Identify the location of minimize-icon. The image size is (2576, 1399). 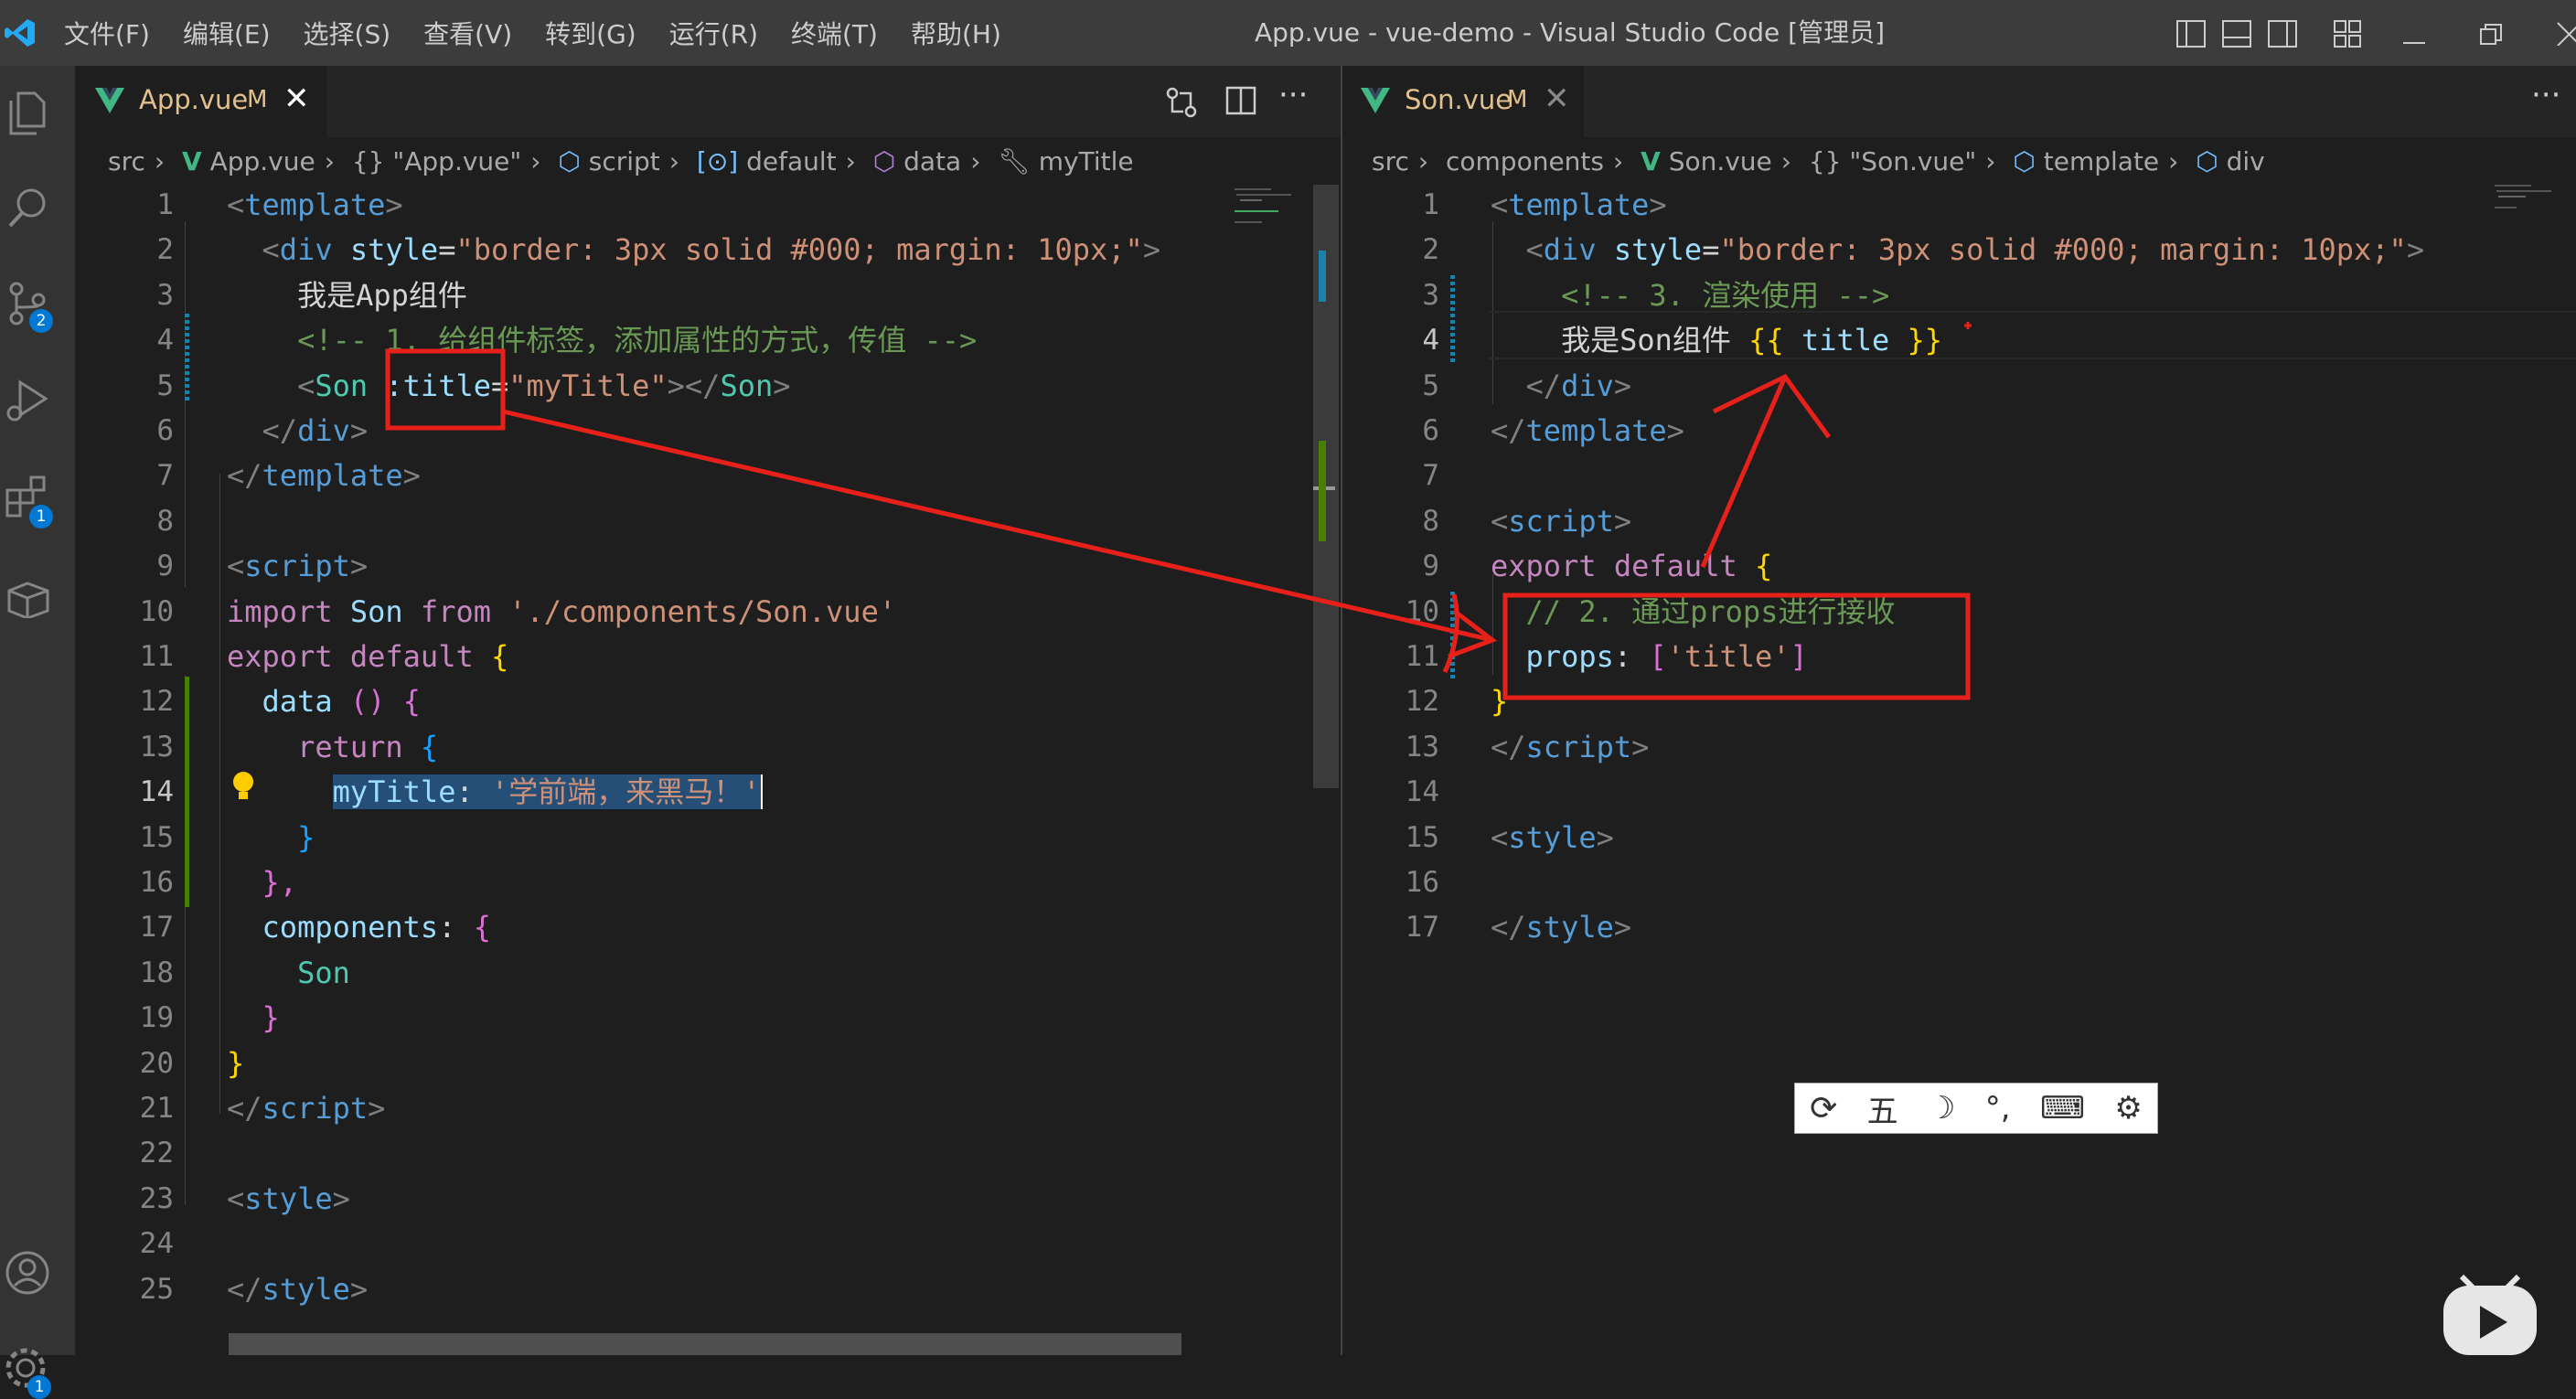
(2414, 39).